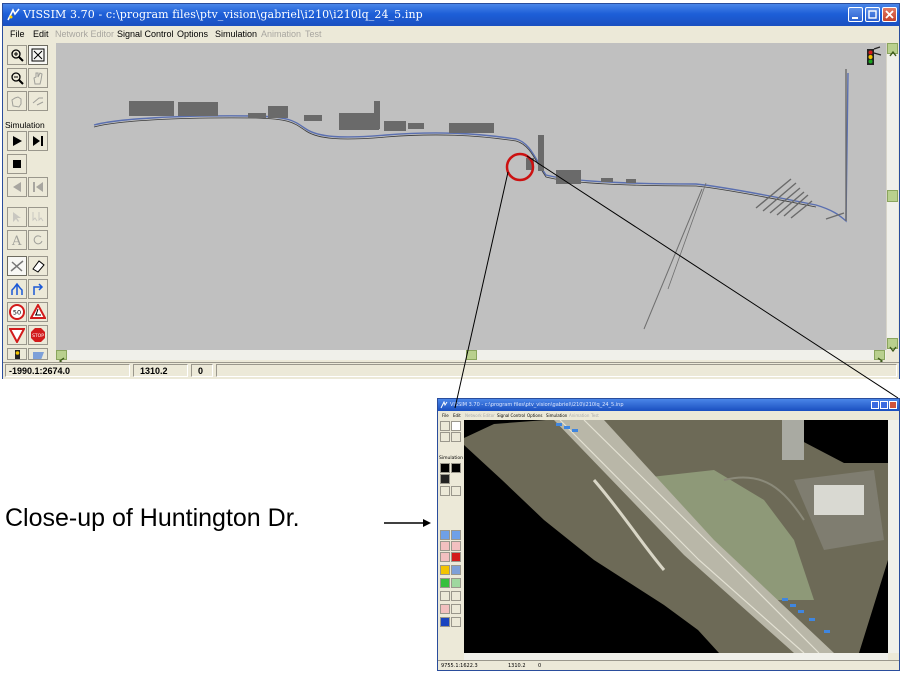  Describe the element at coordinates (38, 141) in the screenshot. I see `simulation-step-button` at that location.